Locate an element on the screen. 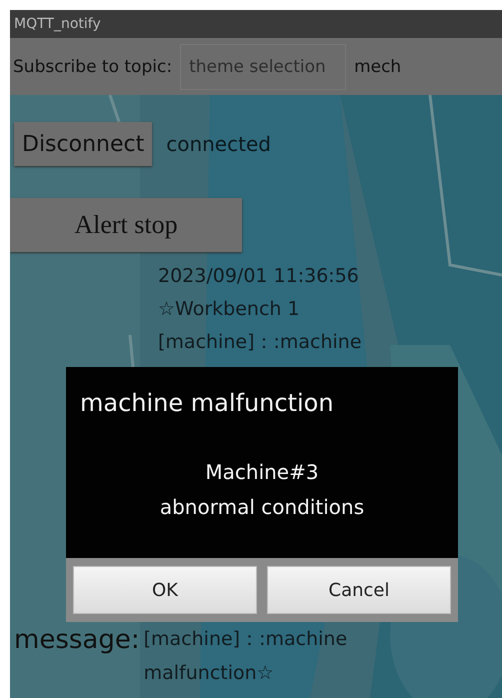  ok-button: OK is located at coordinates (165, 590).